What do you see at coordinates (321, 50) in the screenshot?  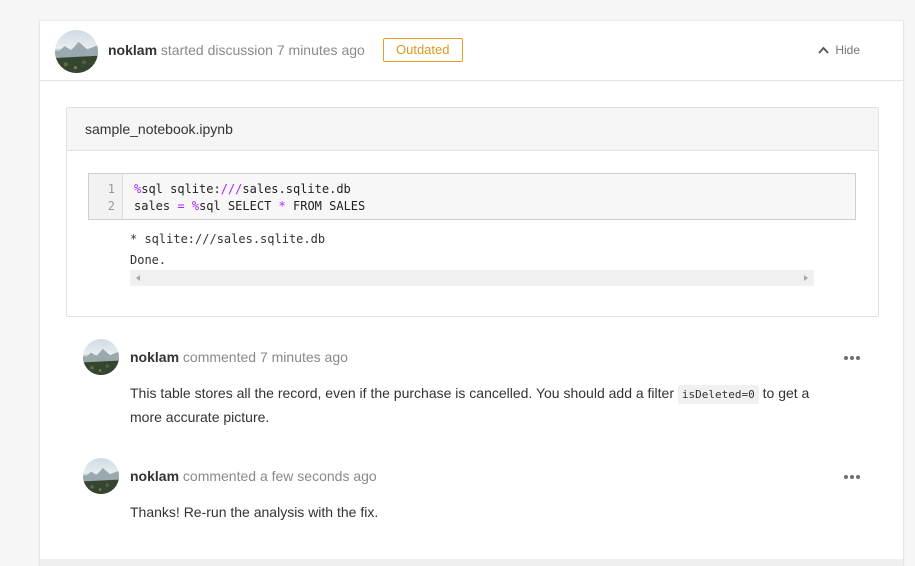 I see `discussion-time: 7 minutes ago` at bounding box center [321, 50].